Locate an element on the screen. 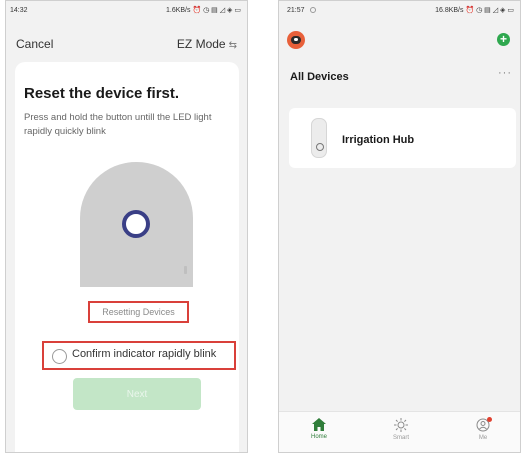 This screenshot has height=453, width=524. tab-smart-label: Smart is located at coordinates (400, 438).